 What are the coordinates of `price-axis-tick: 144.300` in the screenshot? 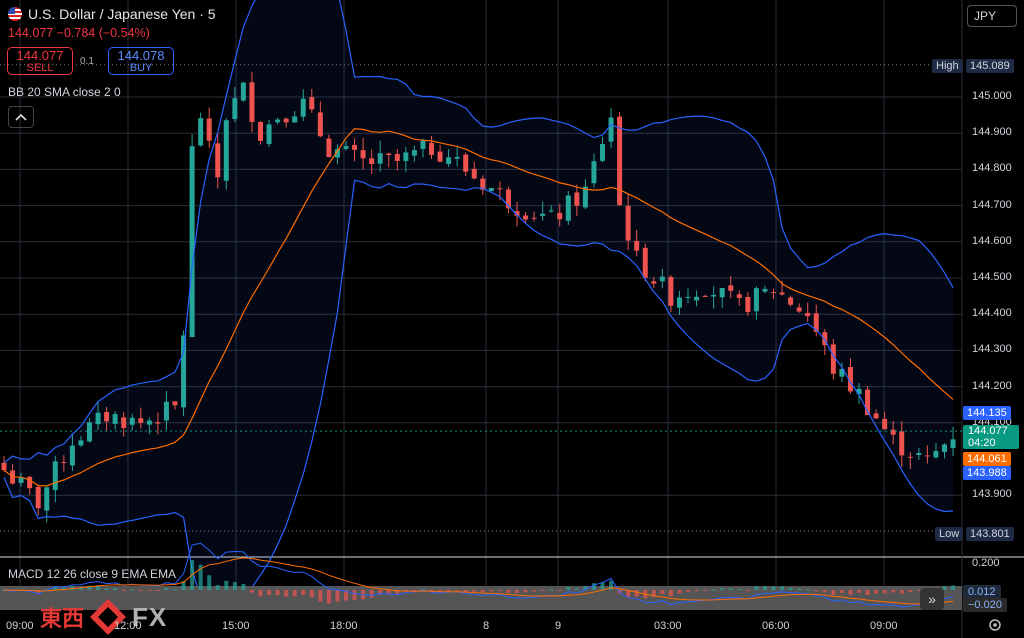 It's located at (992, 349).